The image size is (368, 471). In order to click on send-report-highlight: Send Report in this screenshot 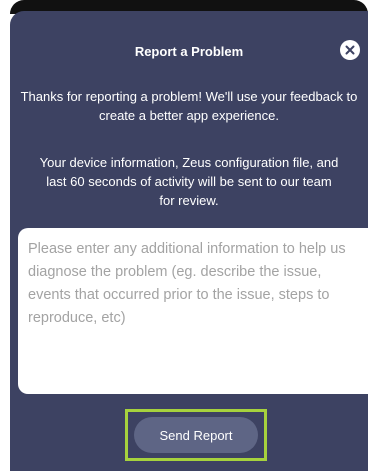, I will do `click(196, 435)`.